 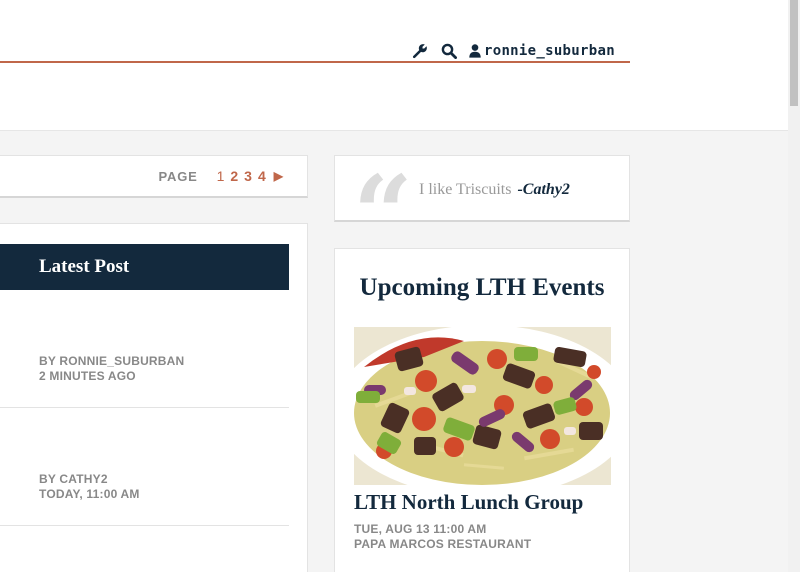 What do you see at coordinates (278, 176) in the screenshot?
I see `next-page-icon: ▶` at bounding box center [278, 176].